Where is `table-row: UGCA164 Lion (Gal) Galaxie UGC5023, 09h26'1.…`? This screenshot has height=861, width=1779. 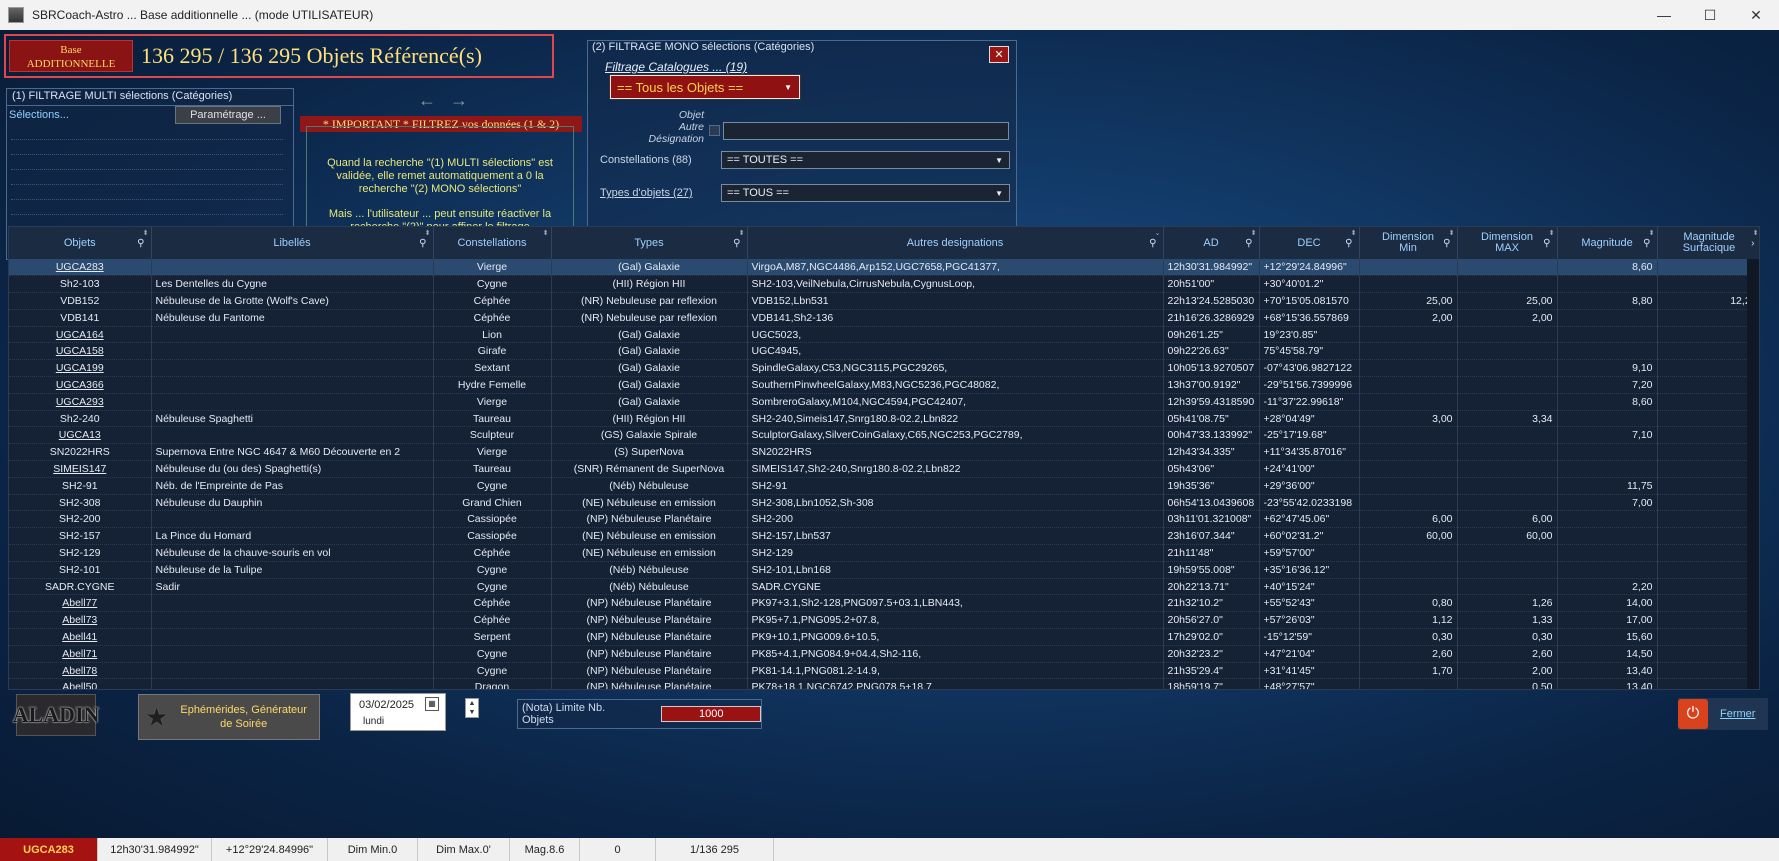 table-row: UGCA164 Lion (Gal) Galaxie UGC5023, 09h26'1.… is located at coordinates (884, 335).